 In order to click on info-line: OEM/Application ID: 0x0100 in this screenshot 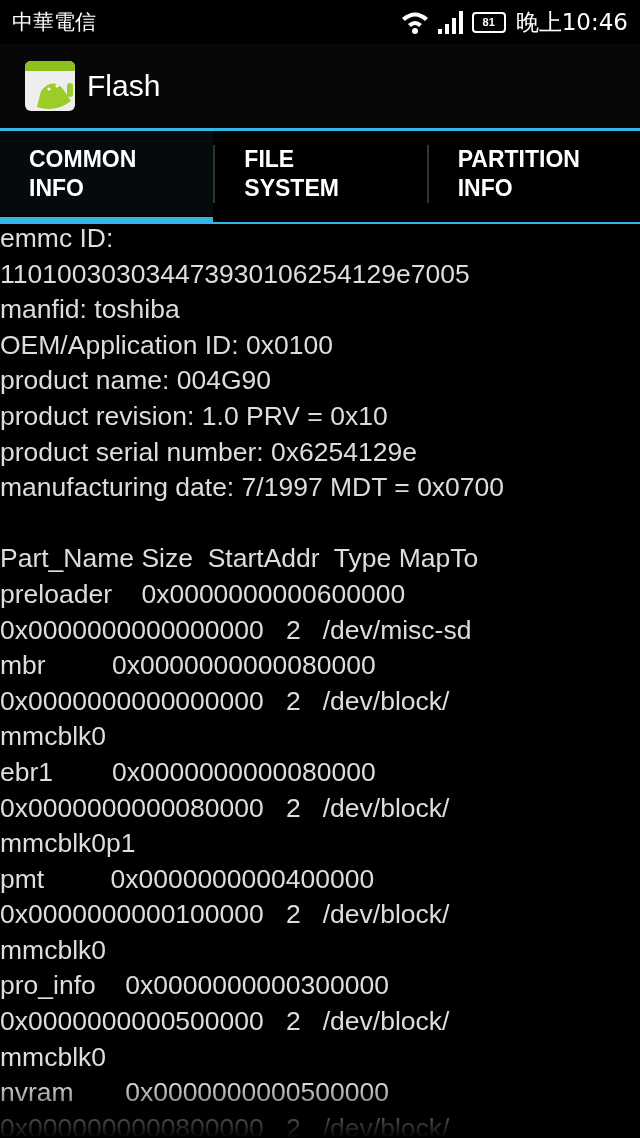, I will do `click(166, 345)`.